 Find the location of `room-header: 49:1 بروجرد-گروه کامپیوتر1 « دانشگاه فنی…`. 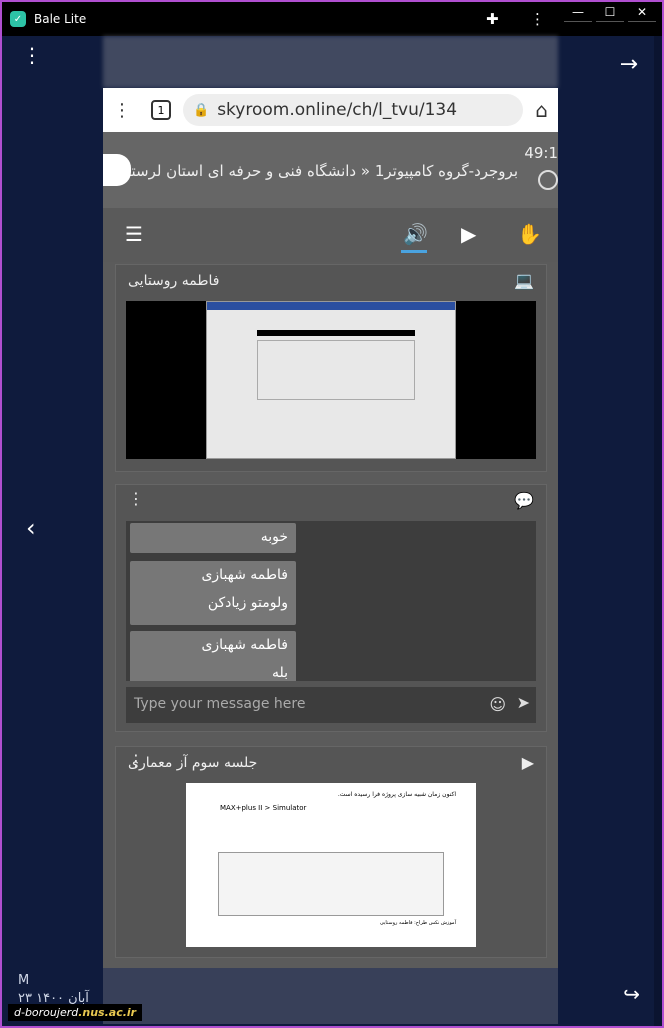

room-header: 49:1 بروجرد-گروه کامپیوتر1 « دانشگاه فنی… is located at coordinates (330, 170).